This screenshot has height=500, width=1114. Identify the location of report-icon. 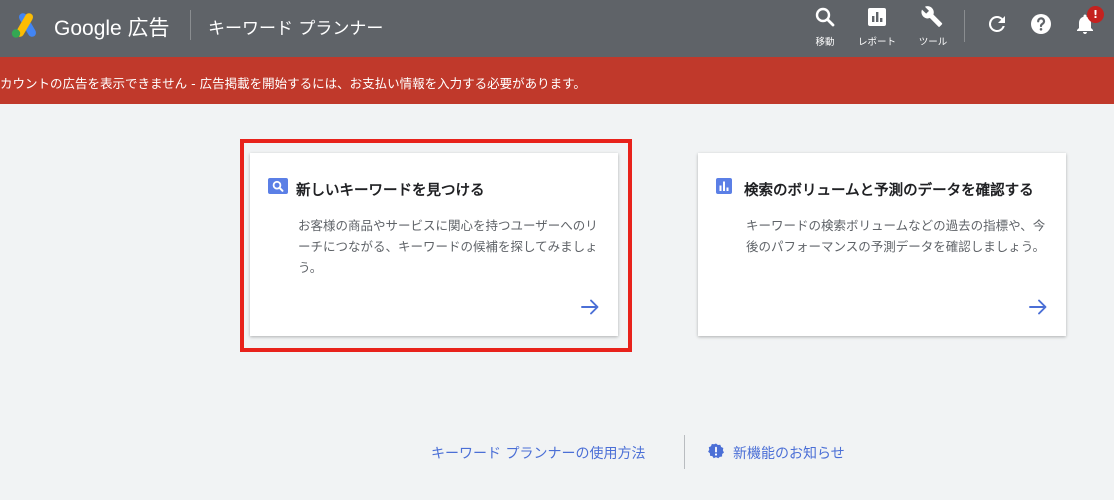
(877, 17).